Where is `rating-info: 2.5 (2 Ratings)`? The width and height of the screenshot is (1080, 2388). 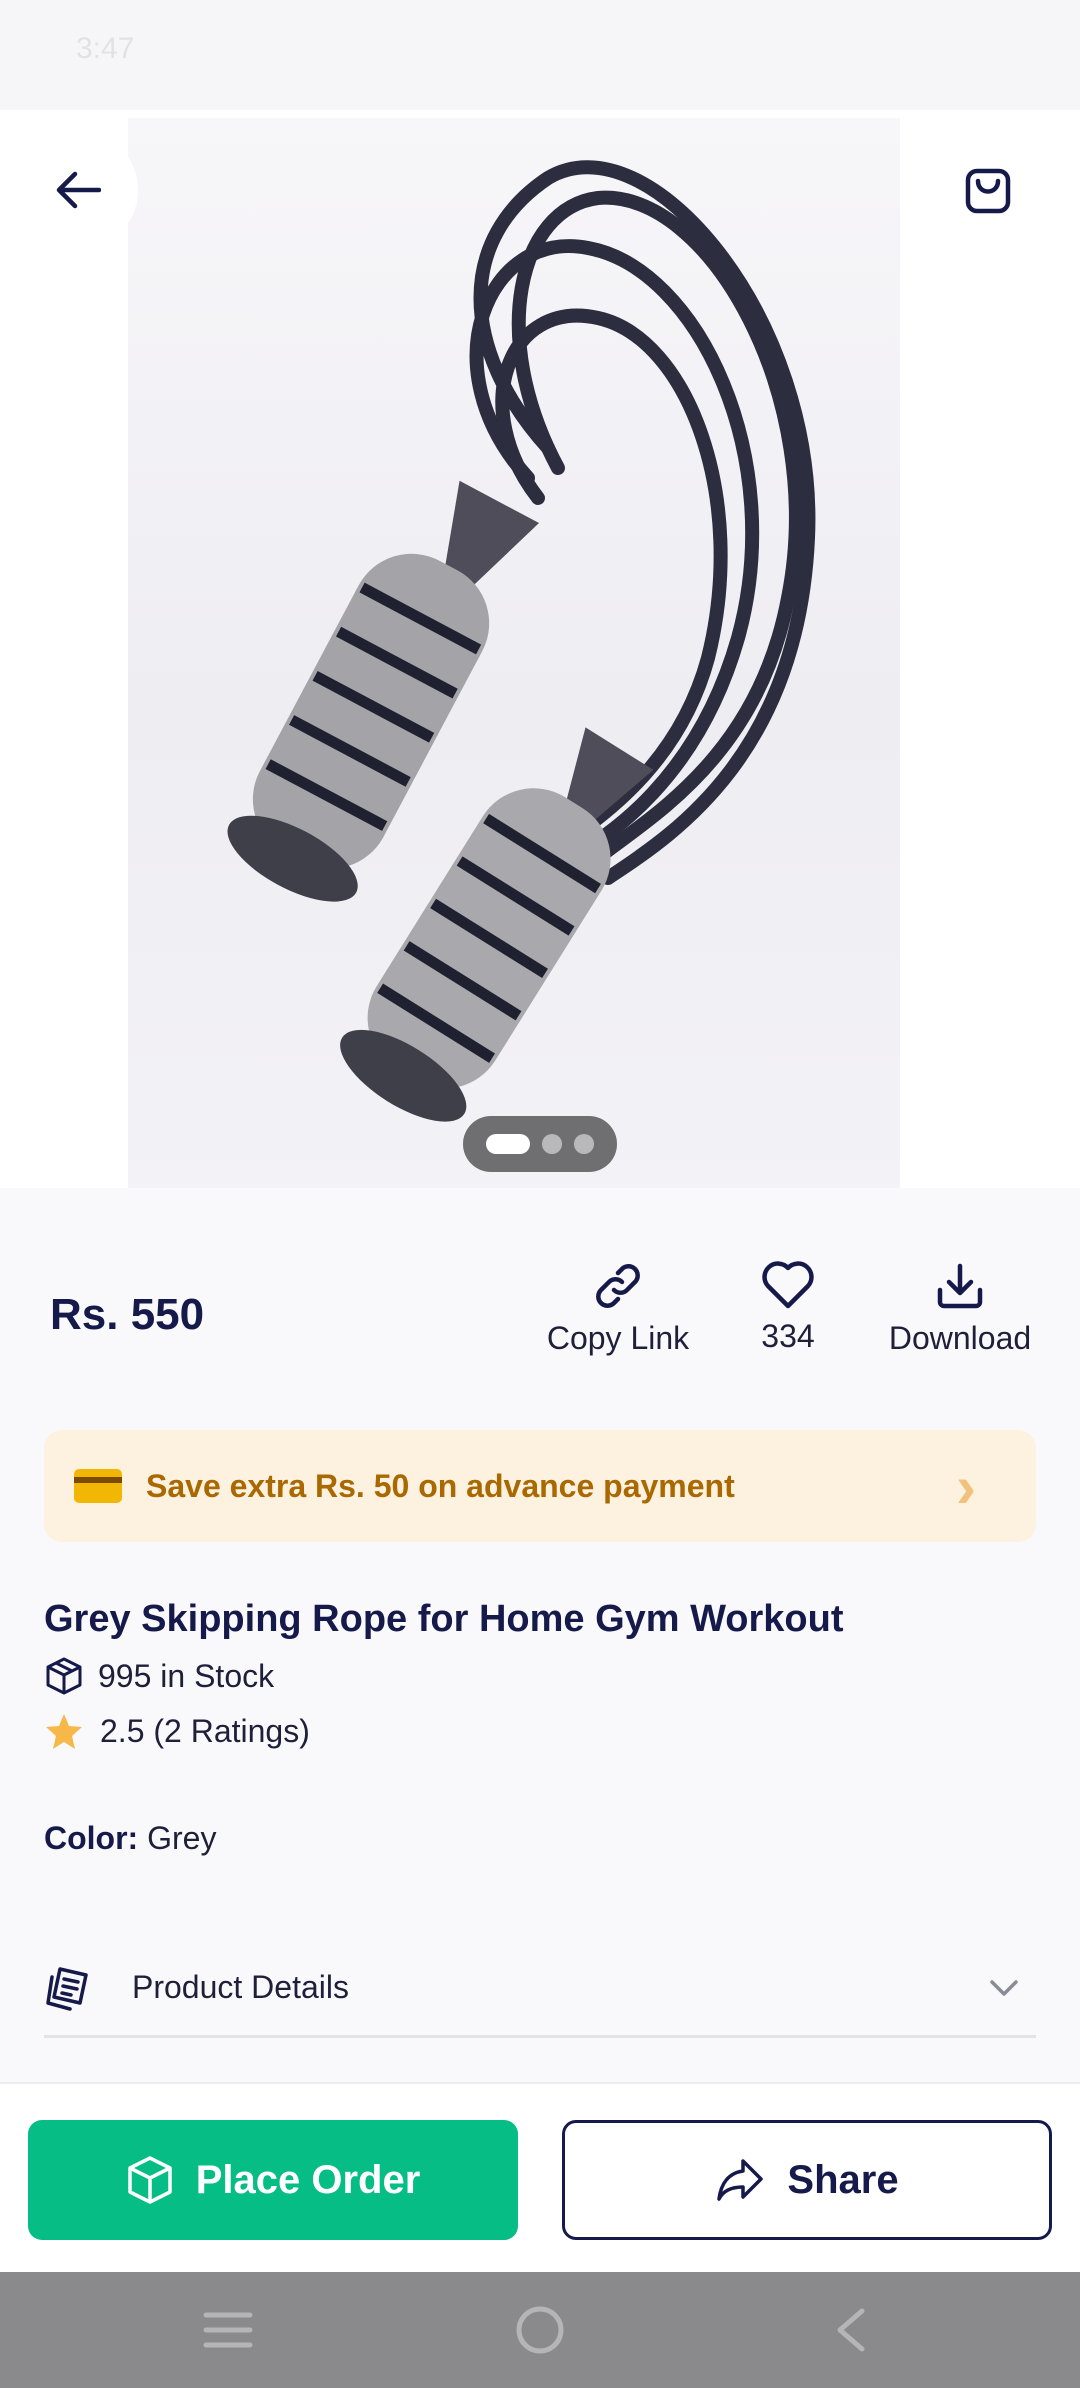
rating-info: 2.5 (2 Ratings) is located at coordinates (177, 1731).